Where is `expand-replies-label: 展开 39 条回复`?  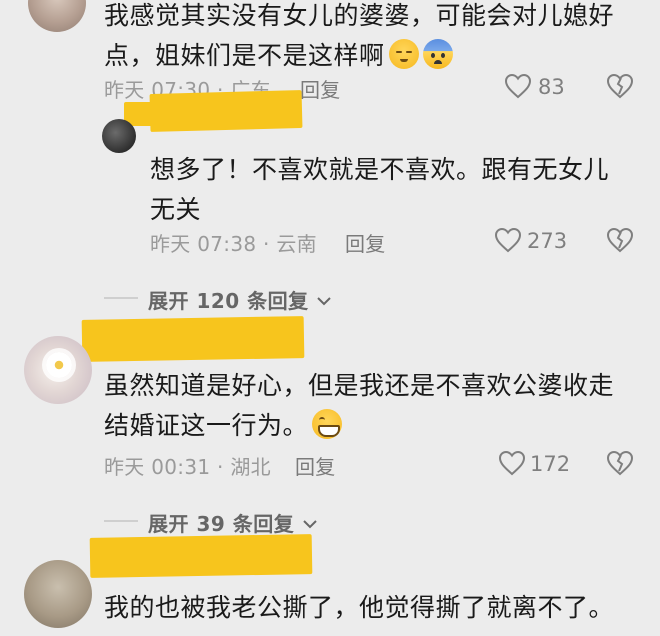 expand-replies-label: 展开 39 条回复 is located at coordinates (221, 524).